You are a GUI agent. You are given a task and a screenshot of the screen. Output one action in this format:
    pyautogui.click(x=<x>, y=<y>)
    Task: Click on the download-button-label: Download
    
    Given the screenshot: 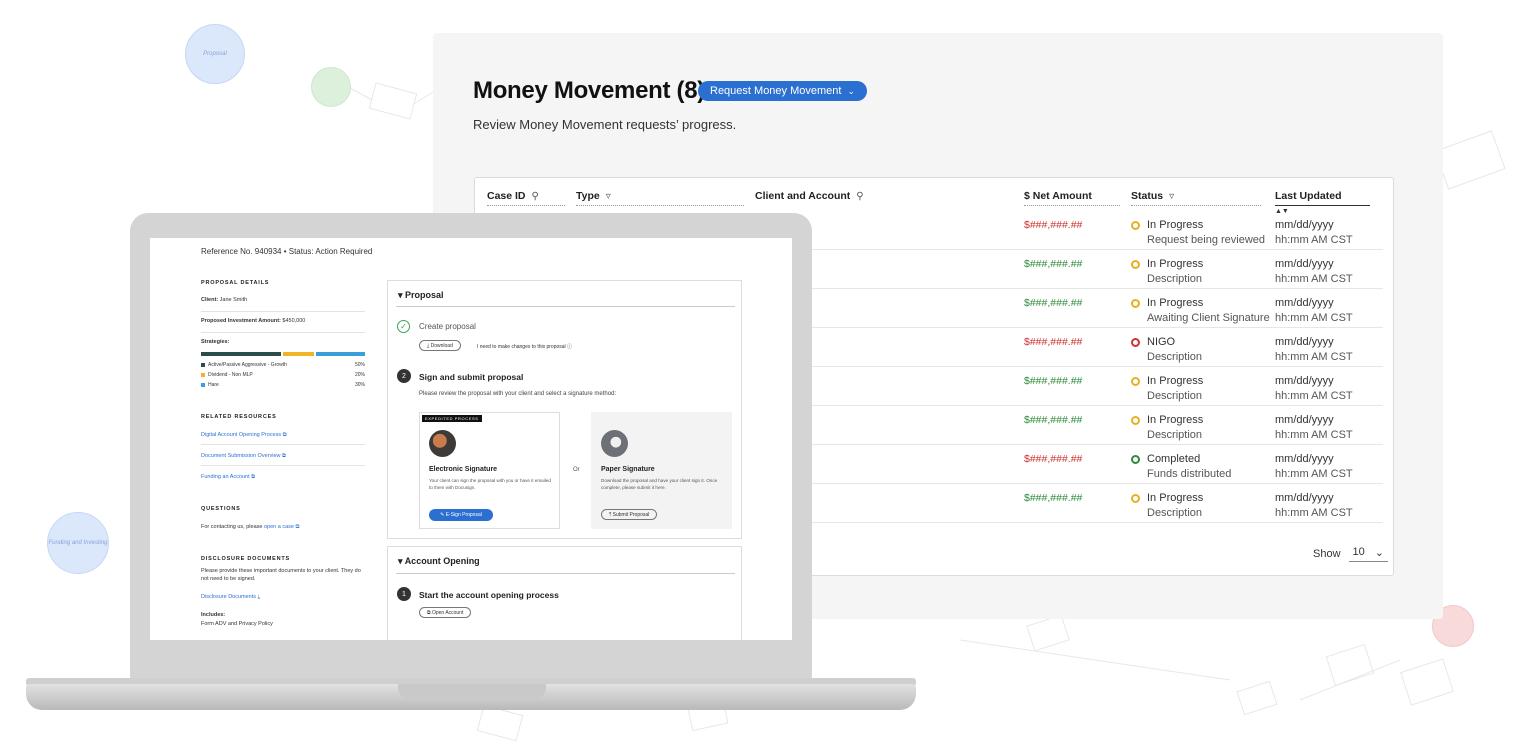 What is the action you would take?
    pyautogui.click(x=441, y=345)
    